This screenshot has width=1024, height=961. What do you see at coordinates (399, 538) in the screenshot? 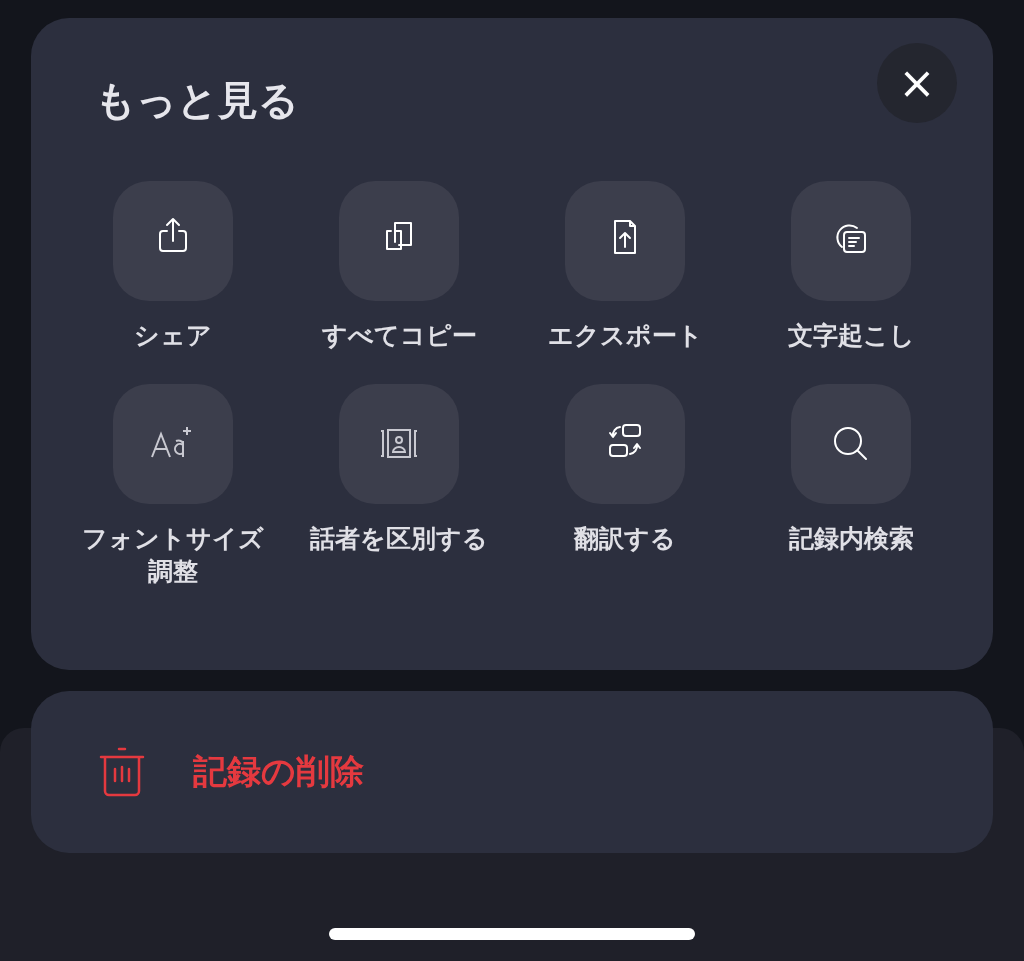
I see `action-label: 話者を区別する` at bounding box center [399, 538].